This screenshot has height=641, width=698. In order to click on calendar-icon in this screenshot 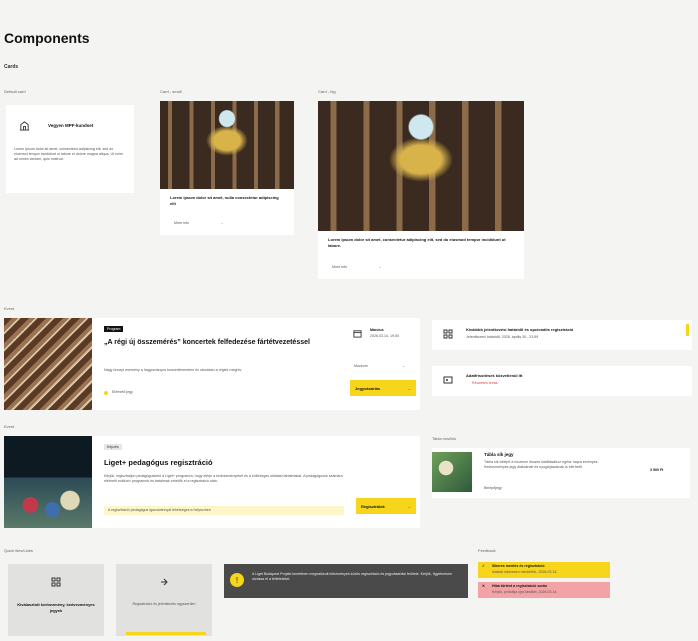, I will do `click(357, 333)`.